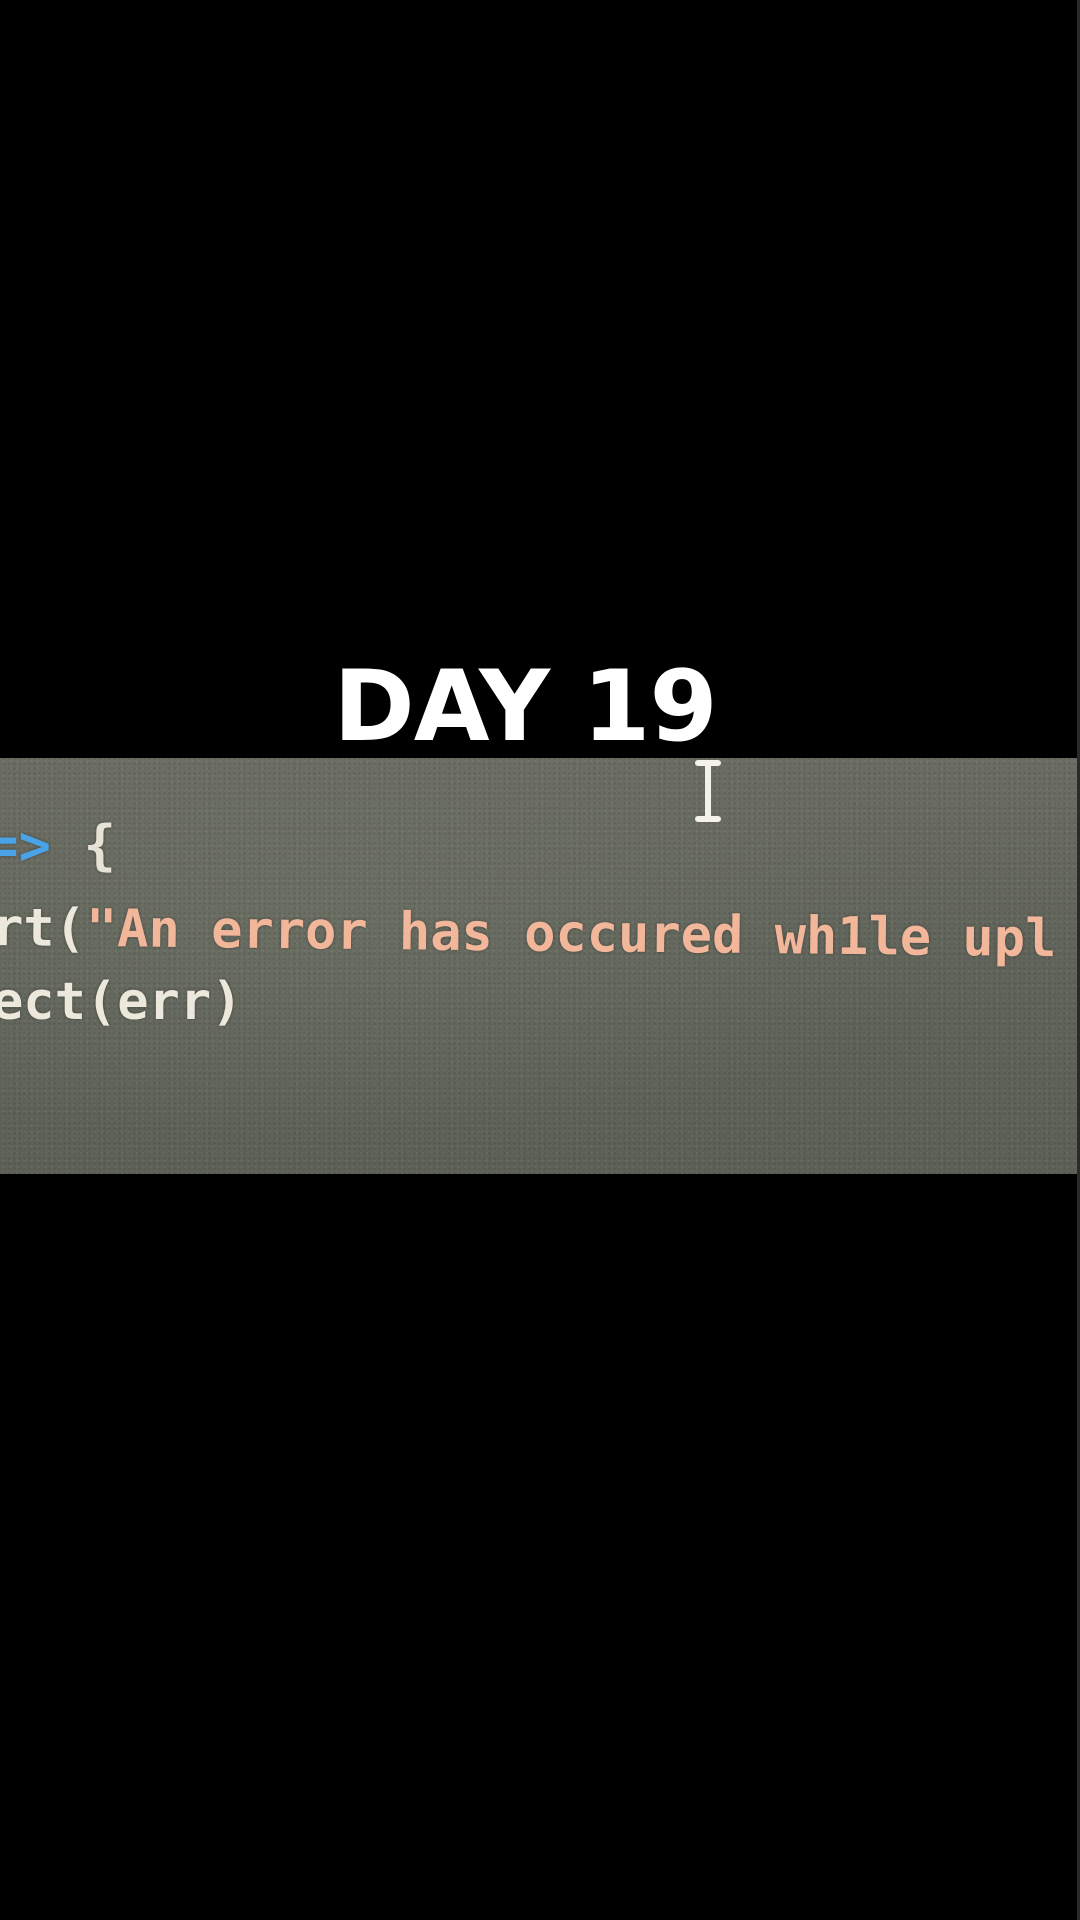 This screenshot has width=1080, height=1920. Describe the element at coordinates (43, 928) in the screenshot. I see `alert-call-token: rt(` at that location.